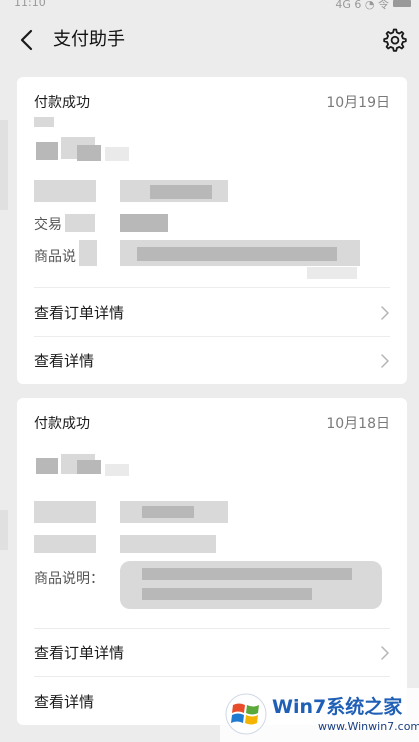  What do you see at coordinates (69, 579) in the screenshot?
I see `product-label: 商品说明：` at bounding box center [69, 579].